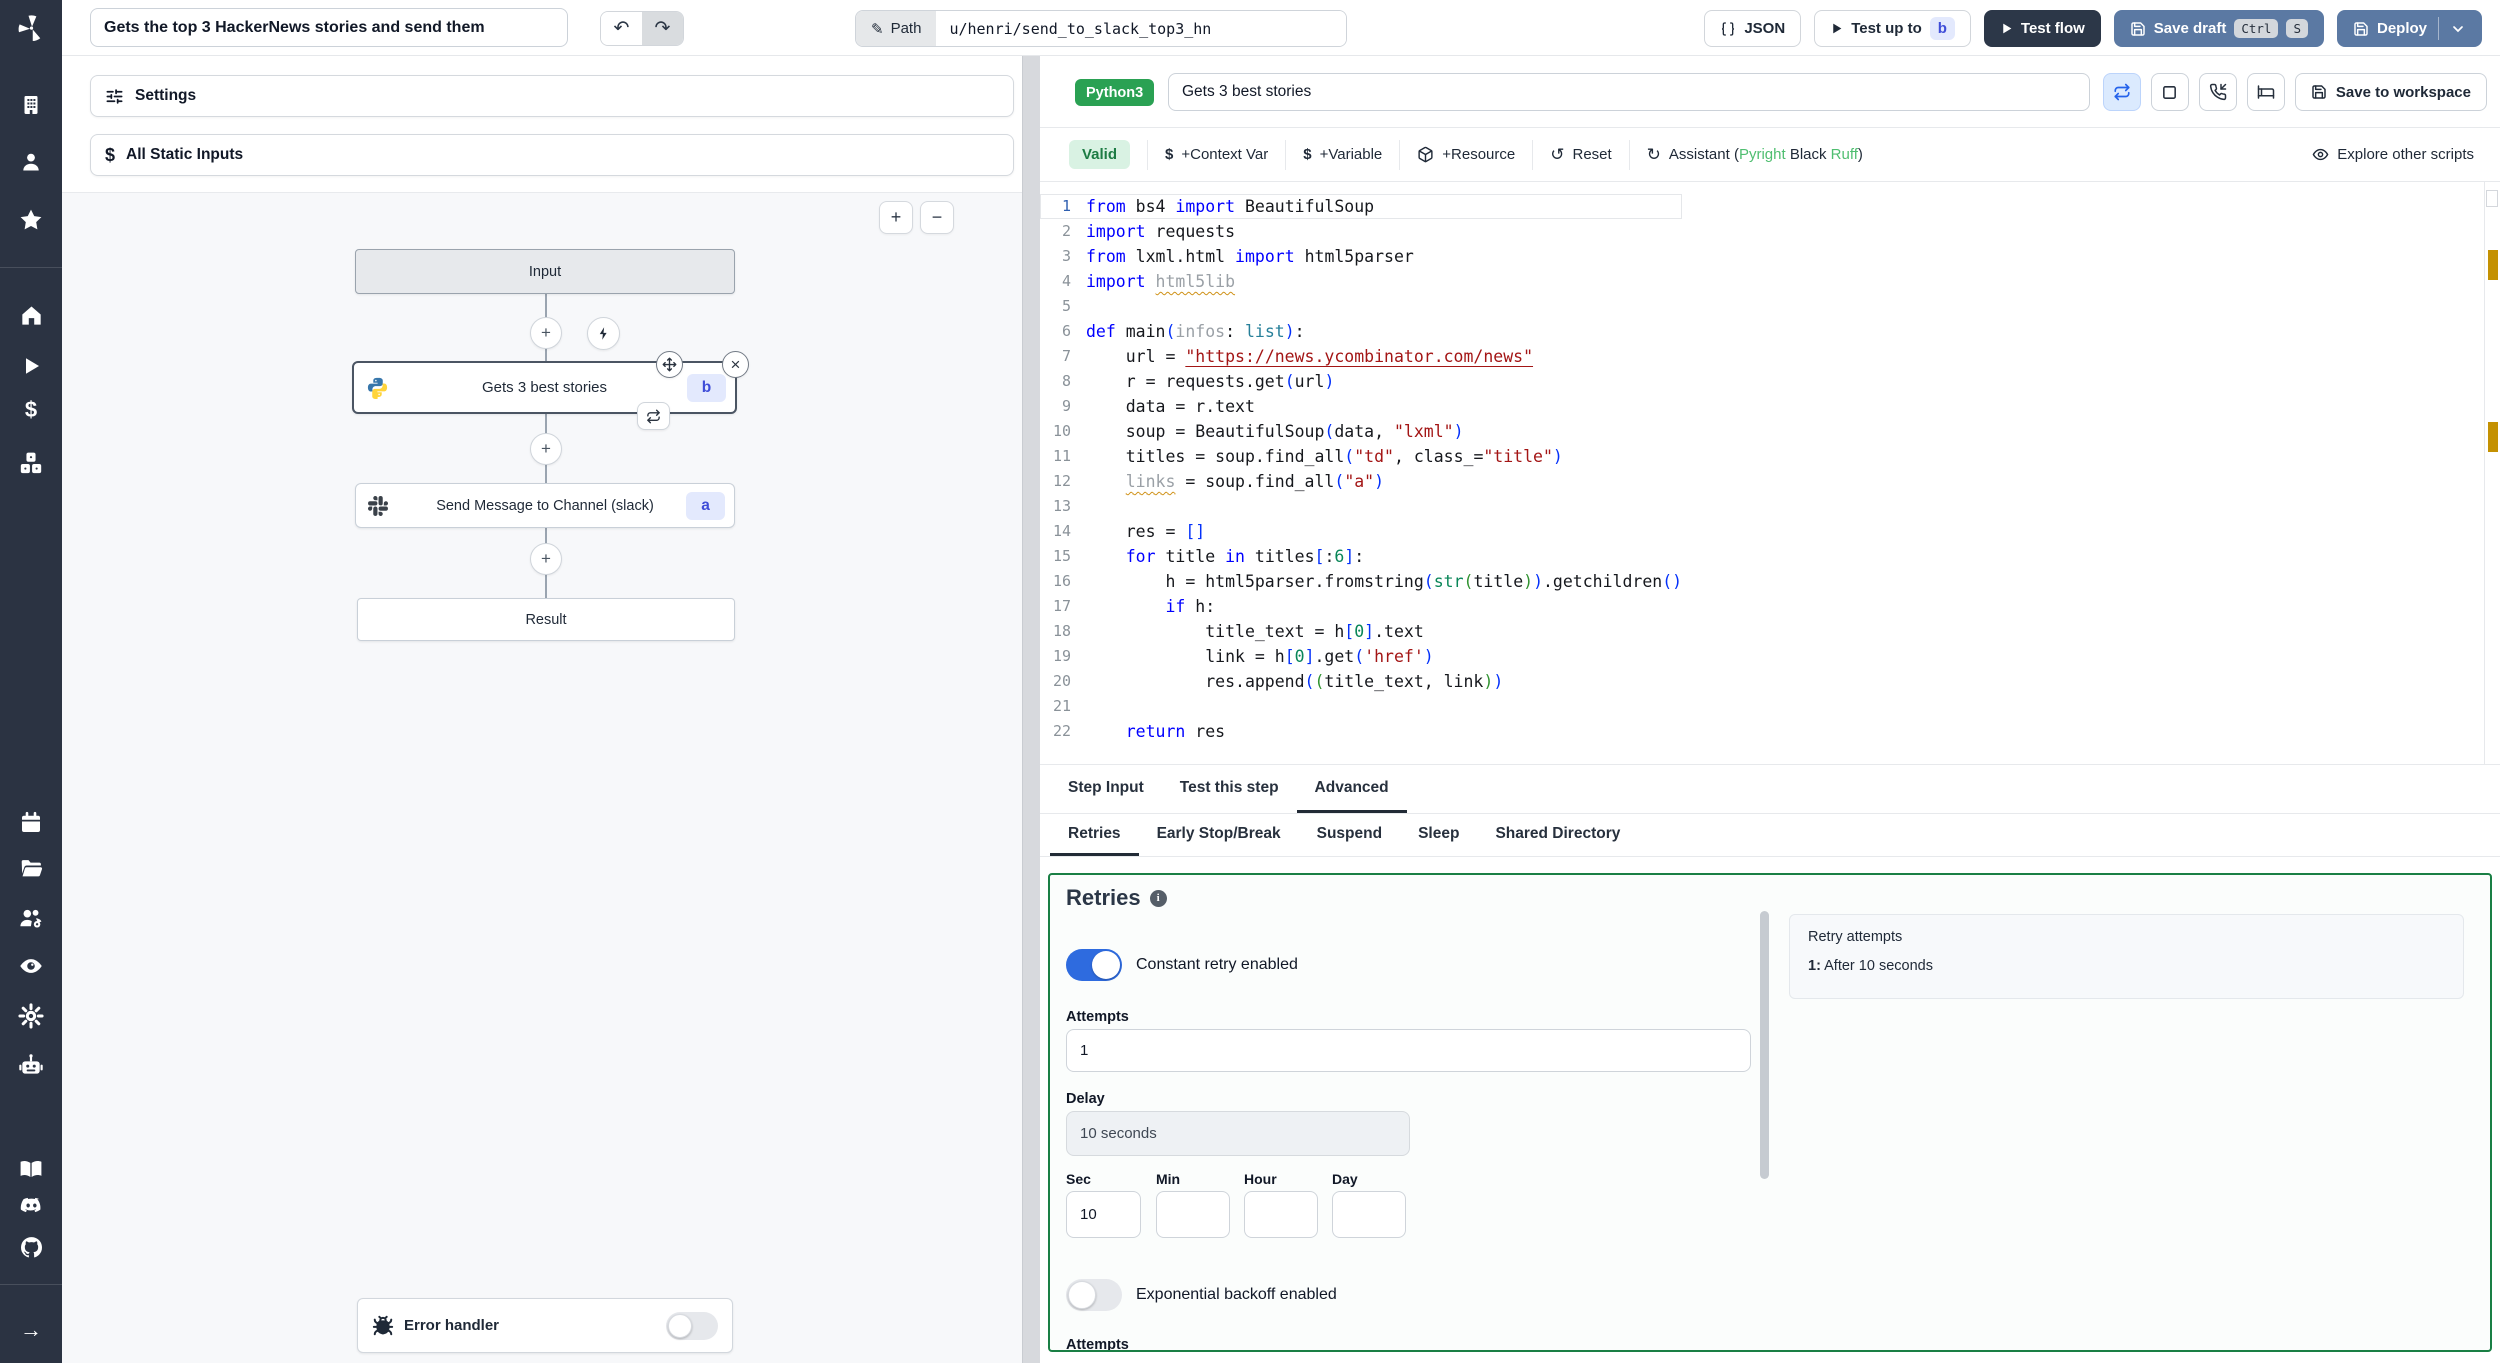  What do you see at coordinates (621, 28) in the screenshot?
I see `undo-button: ↶` at bounding box center [621, 28].